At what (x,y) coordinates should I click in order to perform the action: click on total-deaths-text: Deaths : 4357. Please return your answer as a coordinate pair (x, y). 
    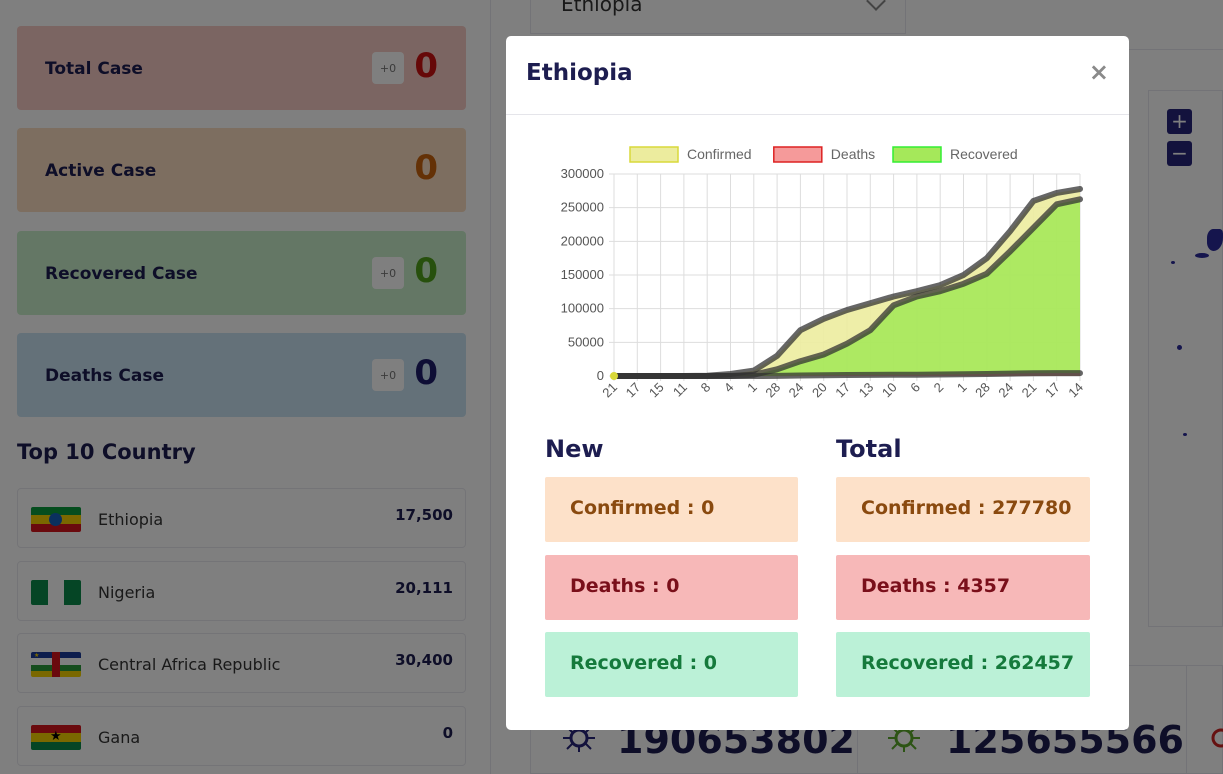
    Looking at the image, I should click on (936, 586).